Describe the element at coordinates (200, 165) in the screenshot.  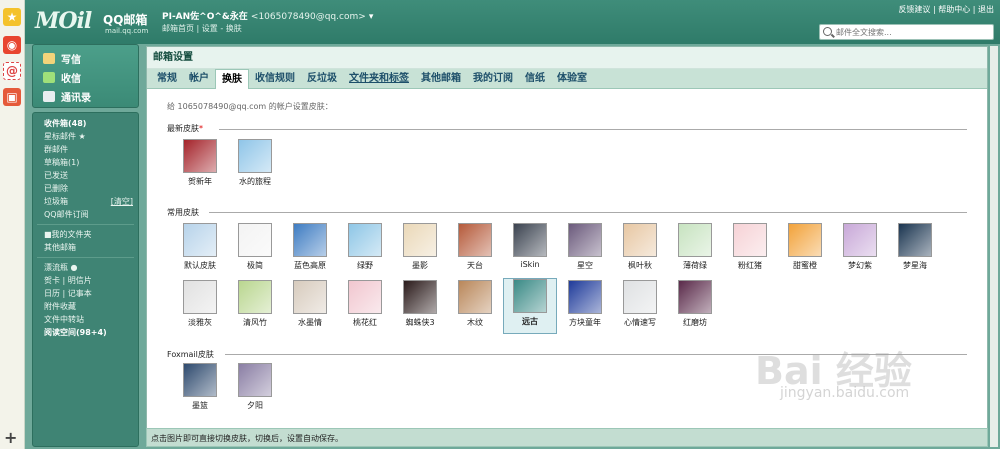
I see `skin-option: 贺新年` at that location.